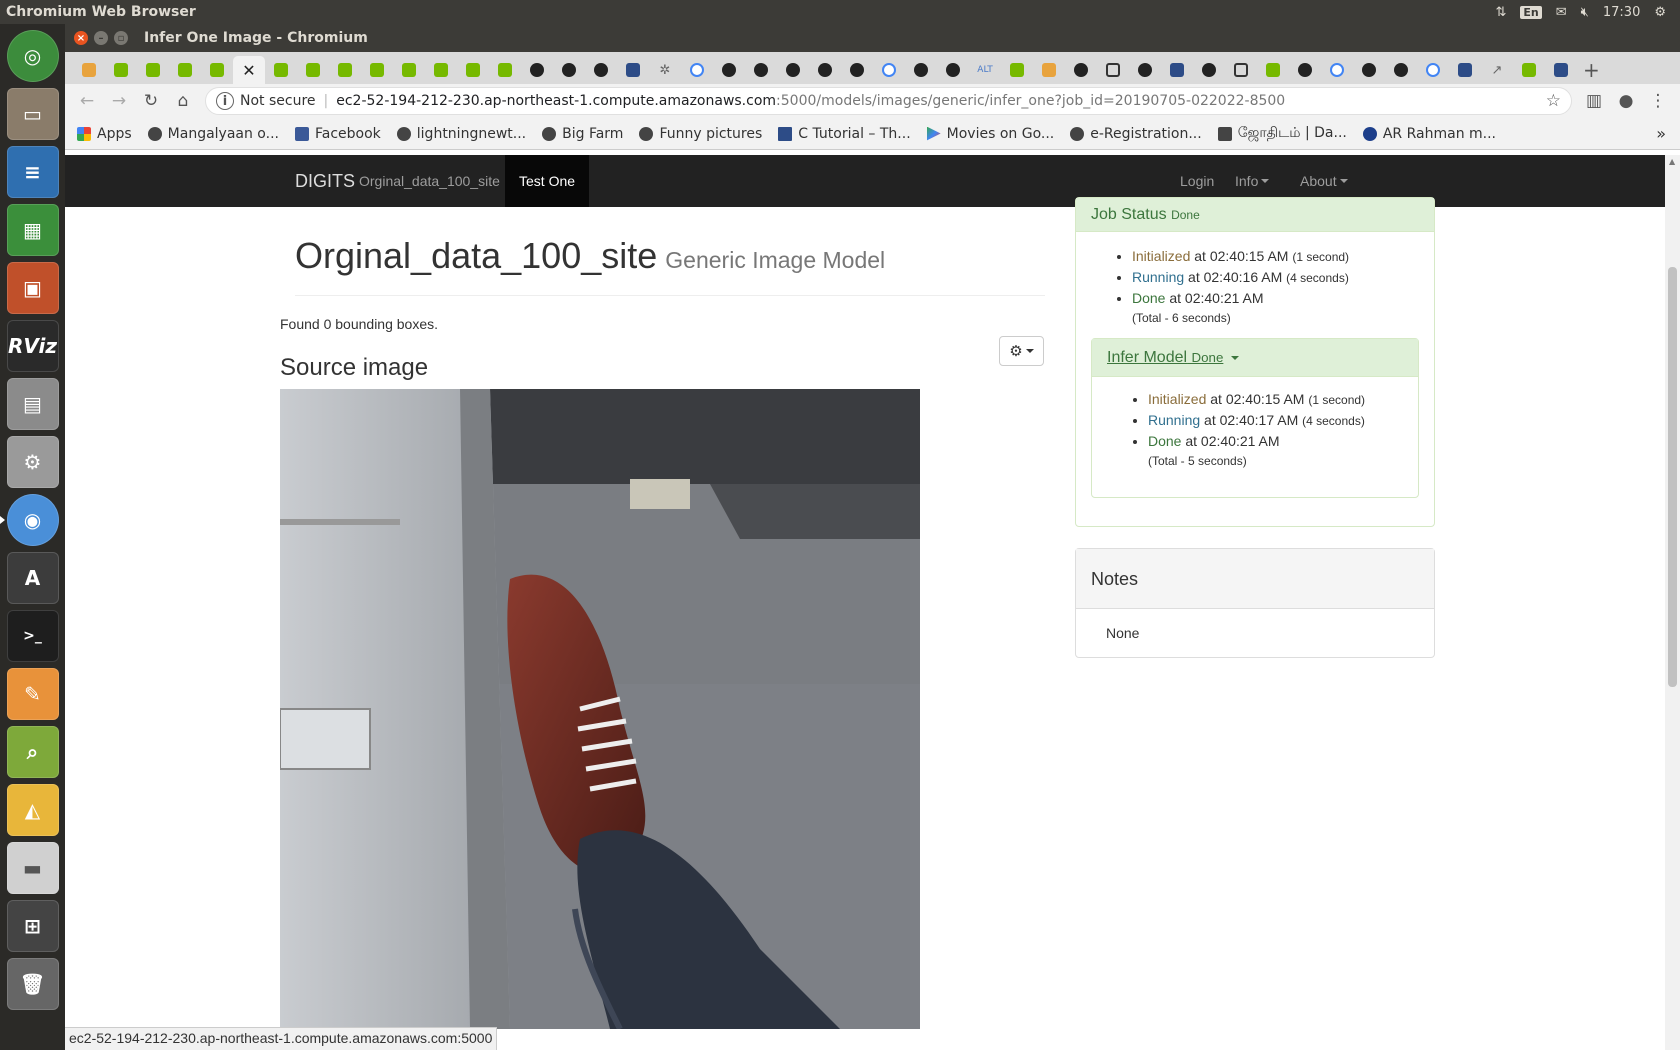 The width and height of the screenshot is (1680, 1050). What do you see at coordinates (32, 172) in the screenshot?
I see `writer-icon: ≡` at bounding box center [32, 172].